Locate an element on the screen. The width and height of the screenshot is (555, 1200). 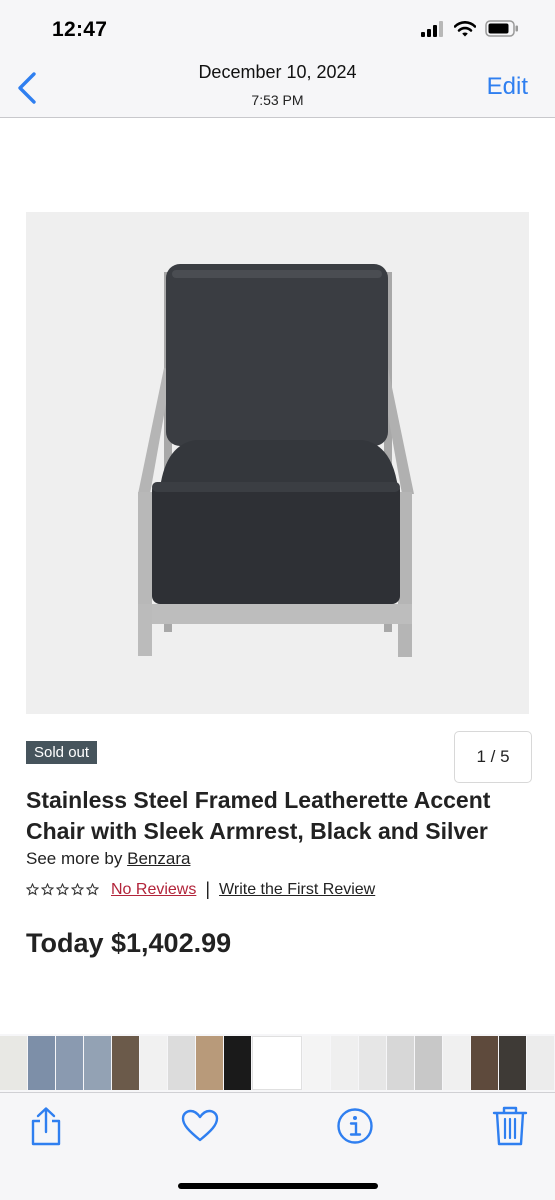
write-review-link: Write the First Review is located at coordinates (297, 890).